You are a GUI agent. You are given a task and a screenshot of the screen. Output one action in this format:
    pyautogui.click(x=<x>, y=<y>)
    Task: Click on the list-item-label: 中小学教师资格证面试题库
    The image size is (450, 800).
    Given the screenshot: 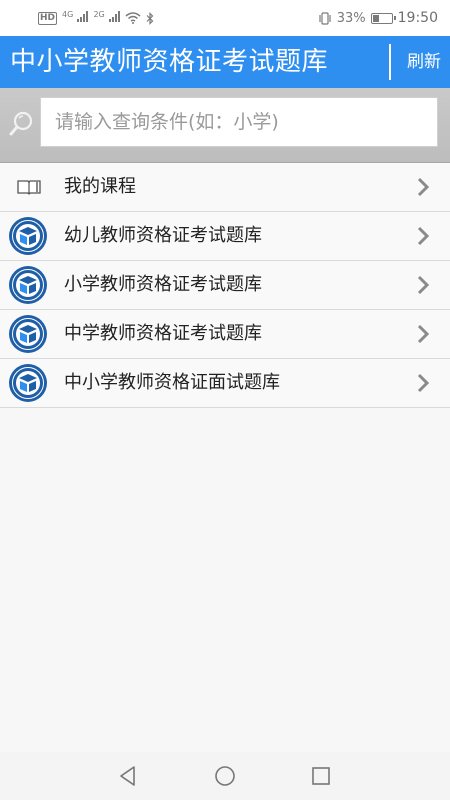 What is the action you would take?
    pyautogui.click(x=172, y=382)
    